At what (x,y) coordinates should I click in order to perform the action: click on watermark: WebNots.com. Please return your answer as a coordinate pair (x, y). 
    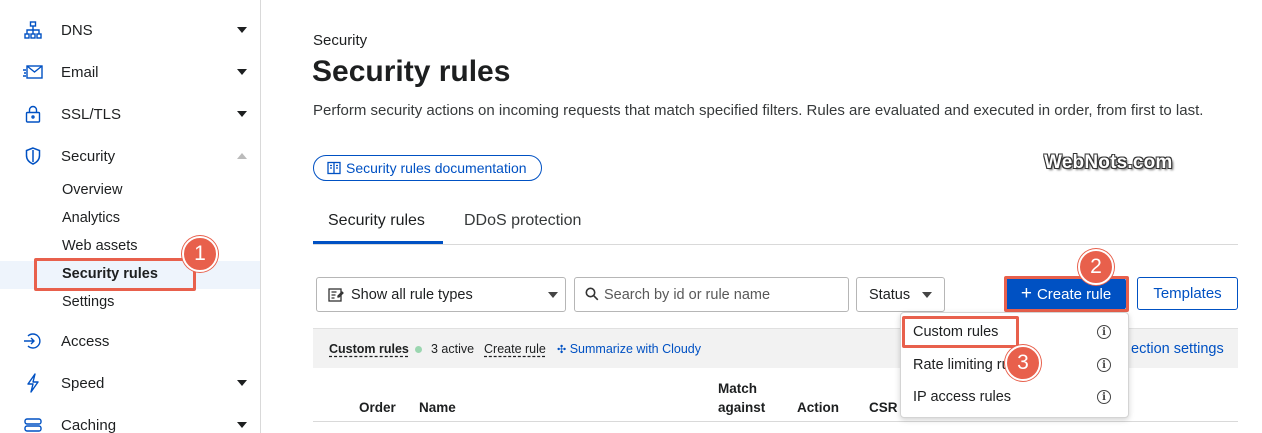
    Looking at the image, I should click on (1108, 162).